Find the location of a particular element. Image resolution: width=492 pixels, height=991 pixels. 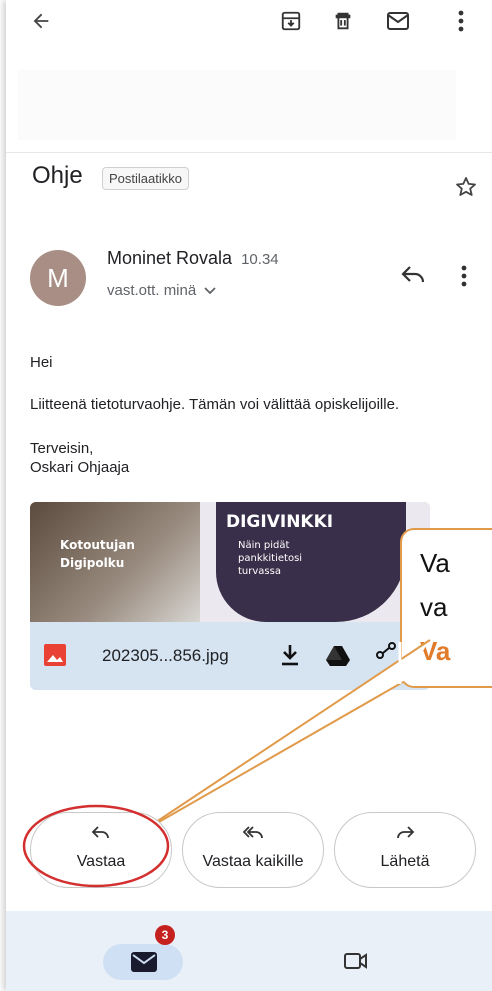

mail-icon is located at coordinates (144, 964).